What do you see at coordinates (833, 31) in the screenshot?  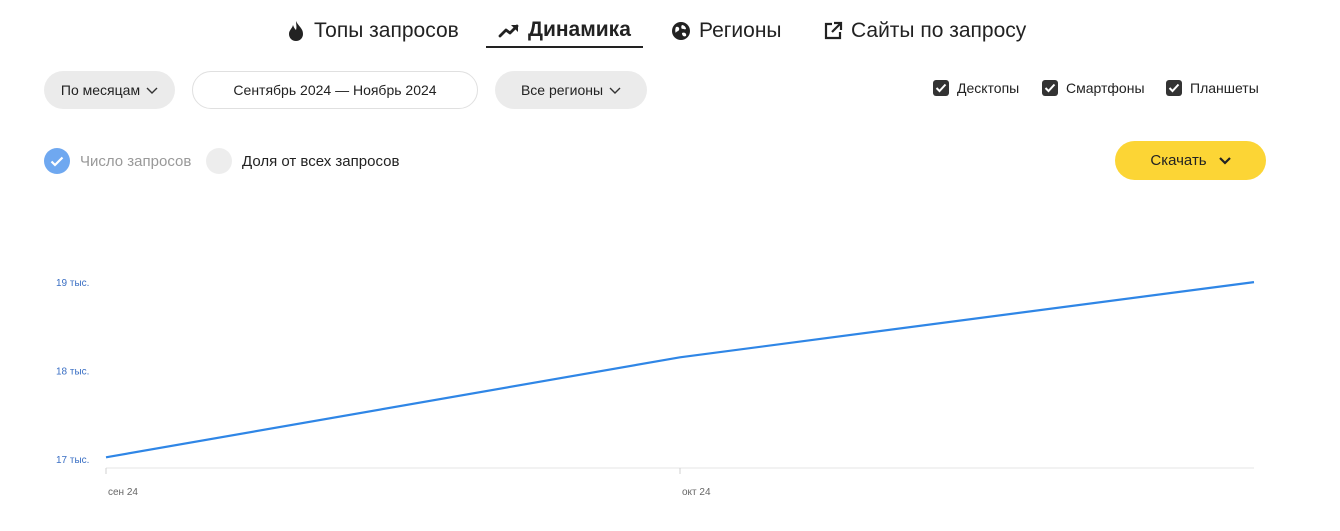 I see `external-link-icon` at bounding box center [833, 31].